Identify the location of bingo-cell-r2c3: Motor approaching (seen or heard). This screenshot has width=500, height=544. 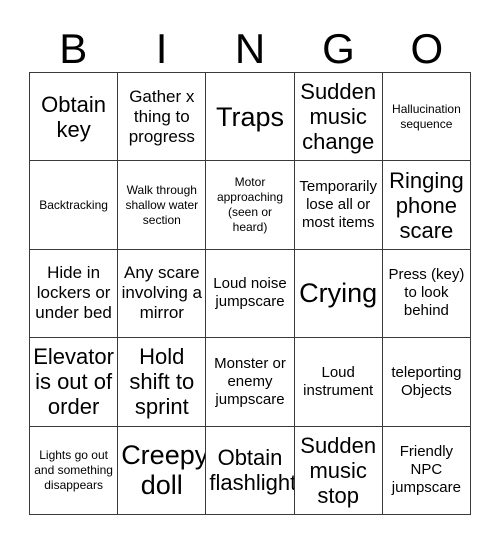
(250, 205).